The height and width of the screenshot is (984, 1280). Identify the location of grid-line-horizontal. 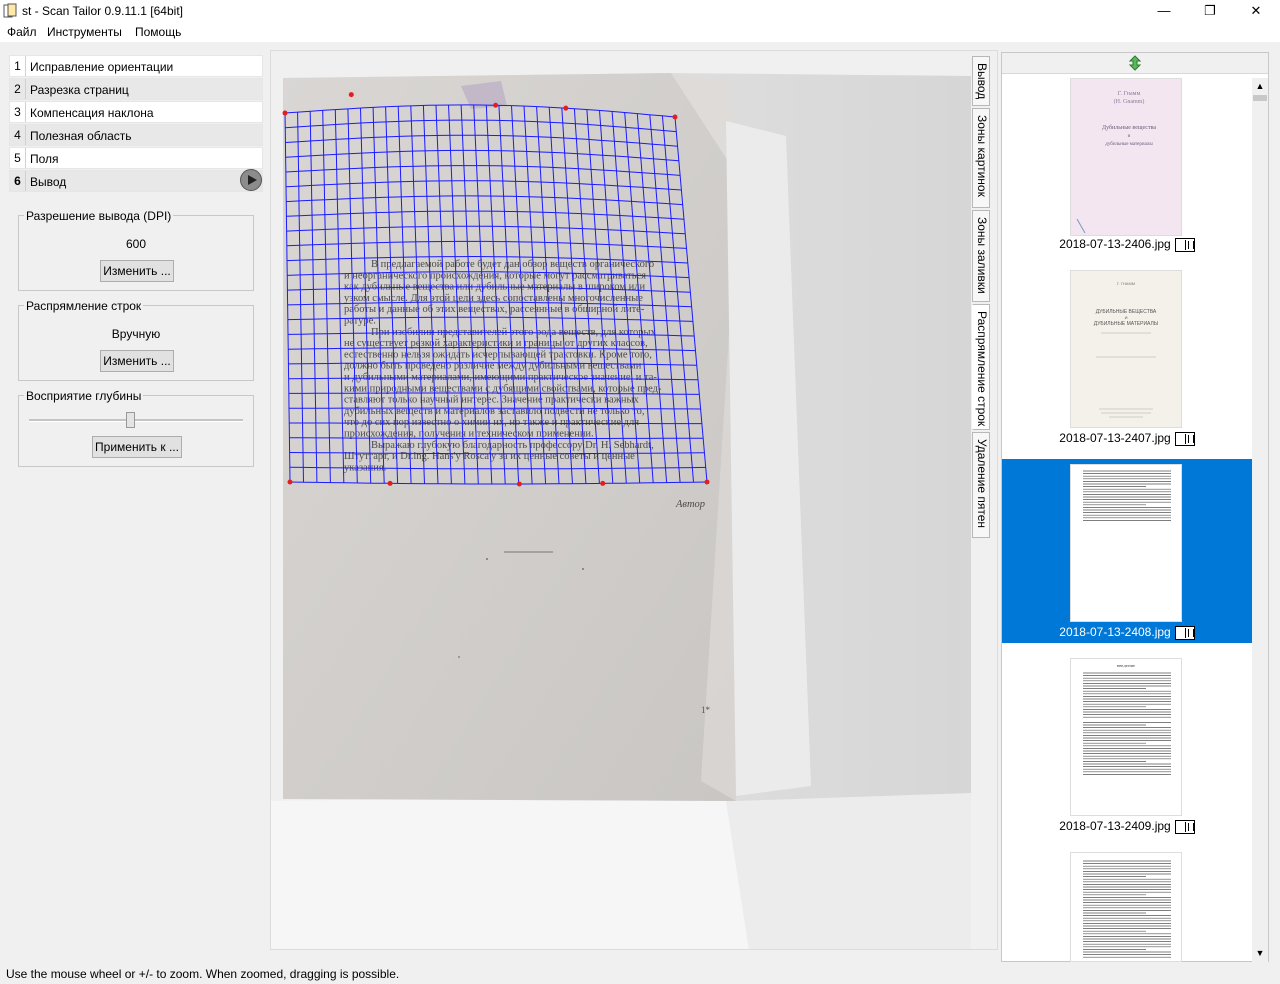
(495, 423).